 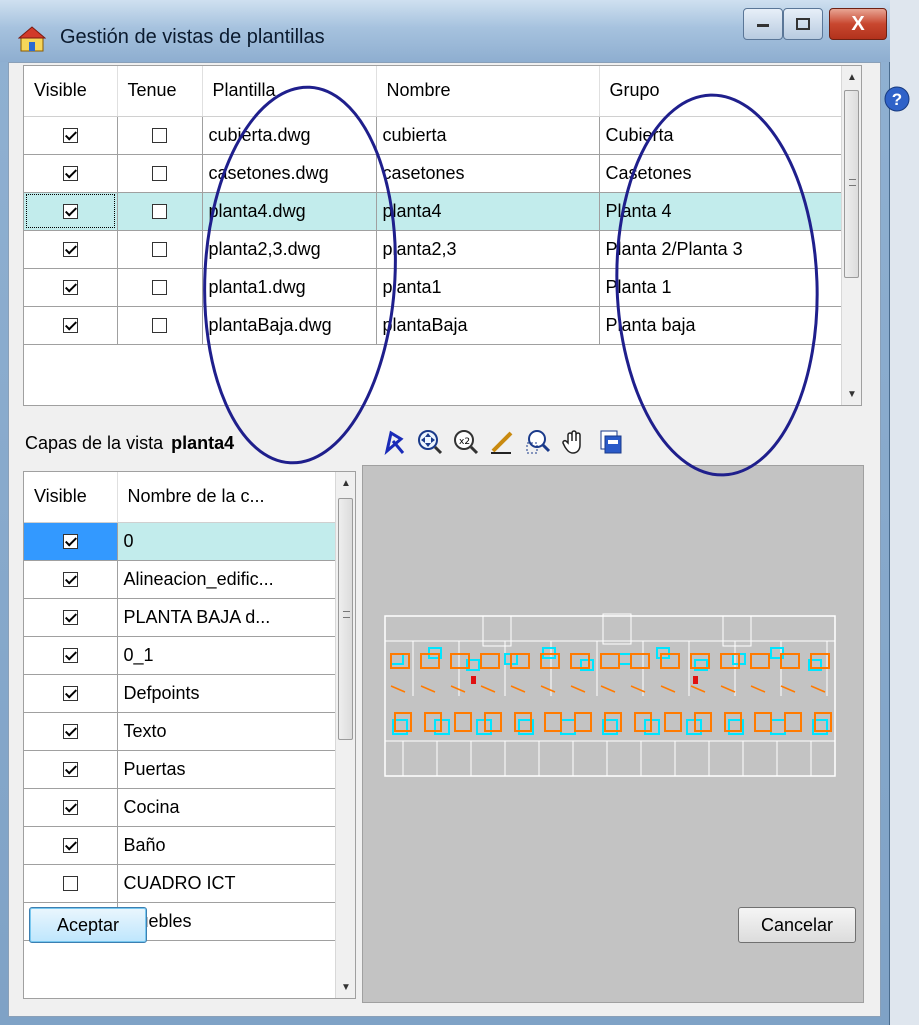 What do you see at coordinates (430, 442) in the screenshot?
I see `zoom-extents-button` at bounding box center [430, 442].